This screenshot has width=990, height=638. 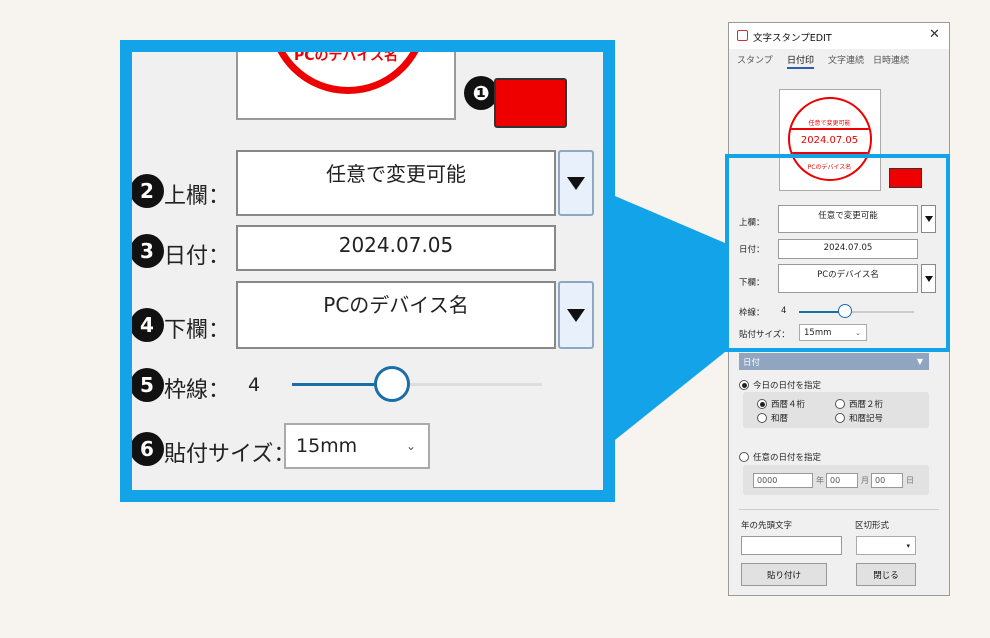 I want to click on badge-1: ❶, so click(x=481, y=93).